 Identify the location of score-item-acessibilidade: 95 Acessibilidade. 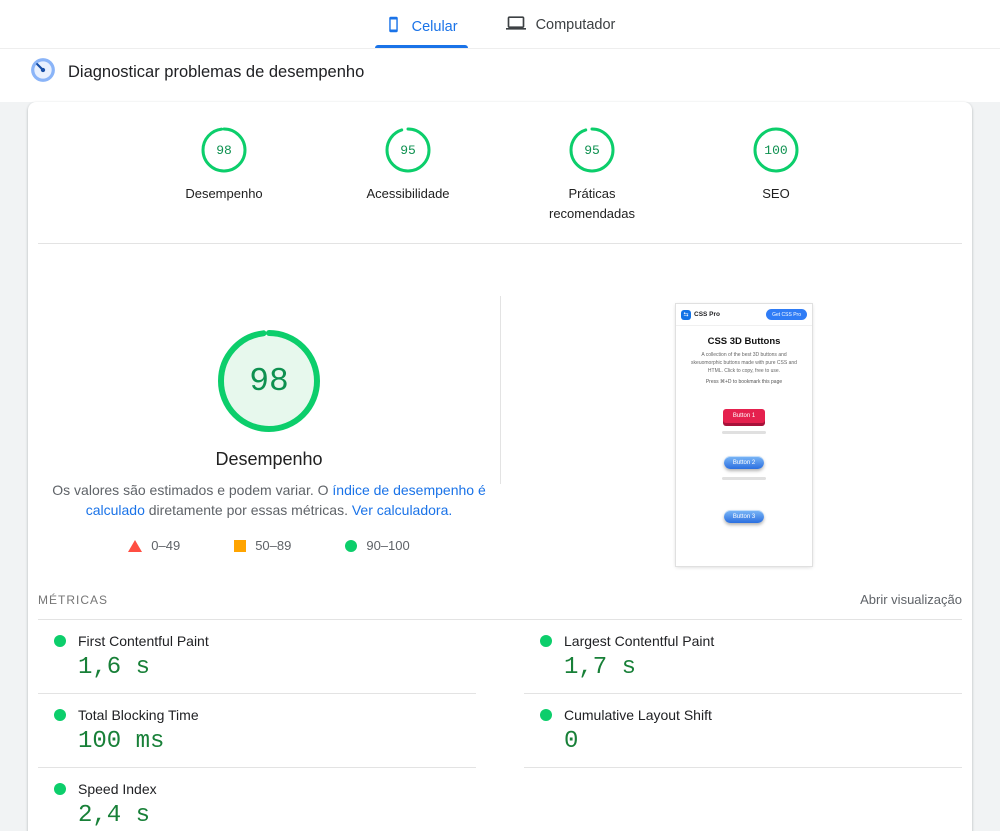
(408, 174).